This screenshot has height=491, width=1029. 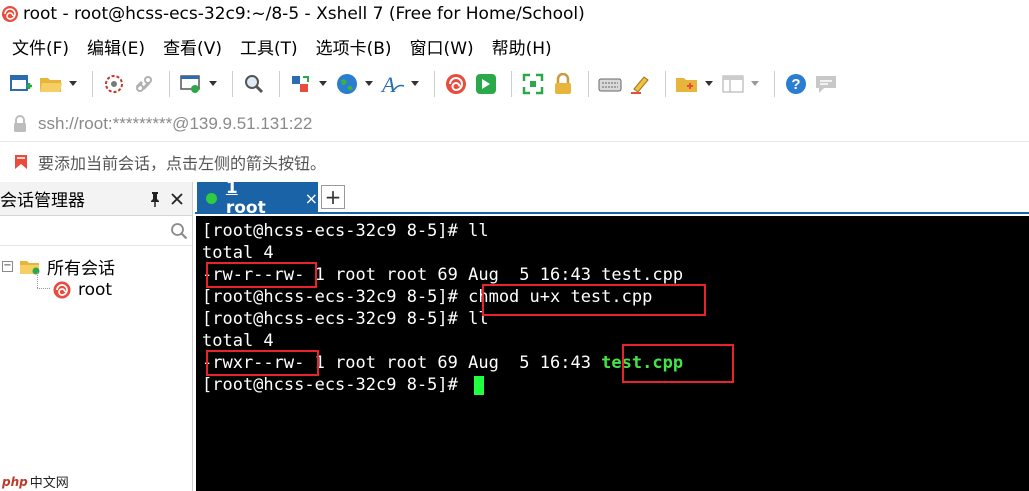 What do you see at coordinates (49, 483) in the screenshot?
I see `watermark-text: 中文网` at bounding box center [49, 483].